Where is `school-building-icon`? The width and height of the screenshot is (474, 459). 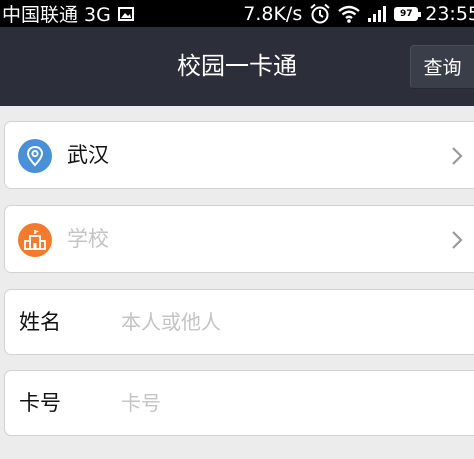 school-building-icon is located at coordinates (35, 240).